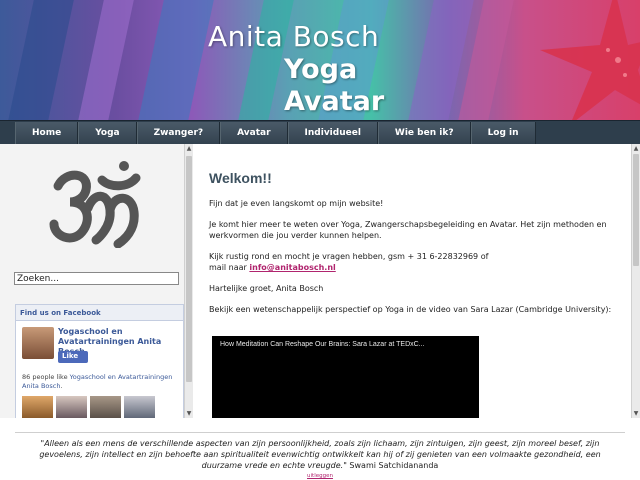 This screenshot has width=640, height=480. Describe the element at coordinates (320, 476) in the screenshot. I see `explain-link: uitleggen` at that location.